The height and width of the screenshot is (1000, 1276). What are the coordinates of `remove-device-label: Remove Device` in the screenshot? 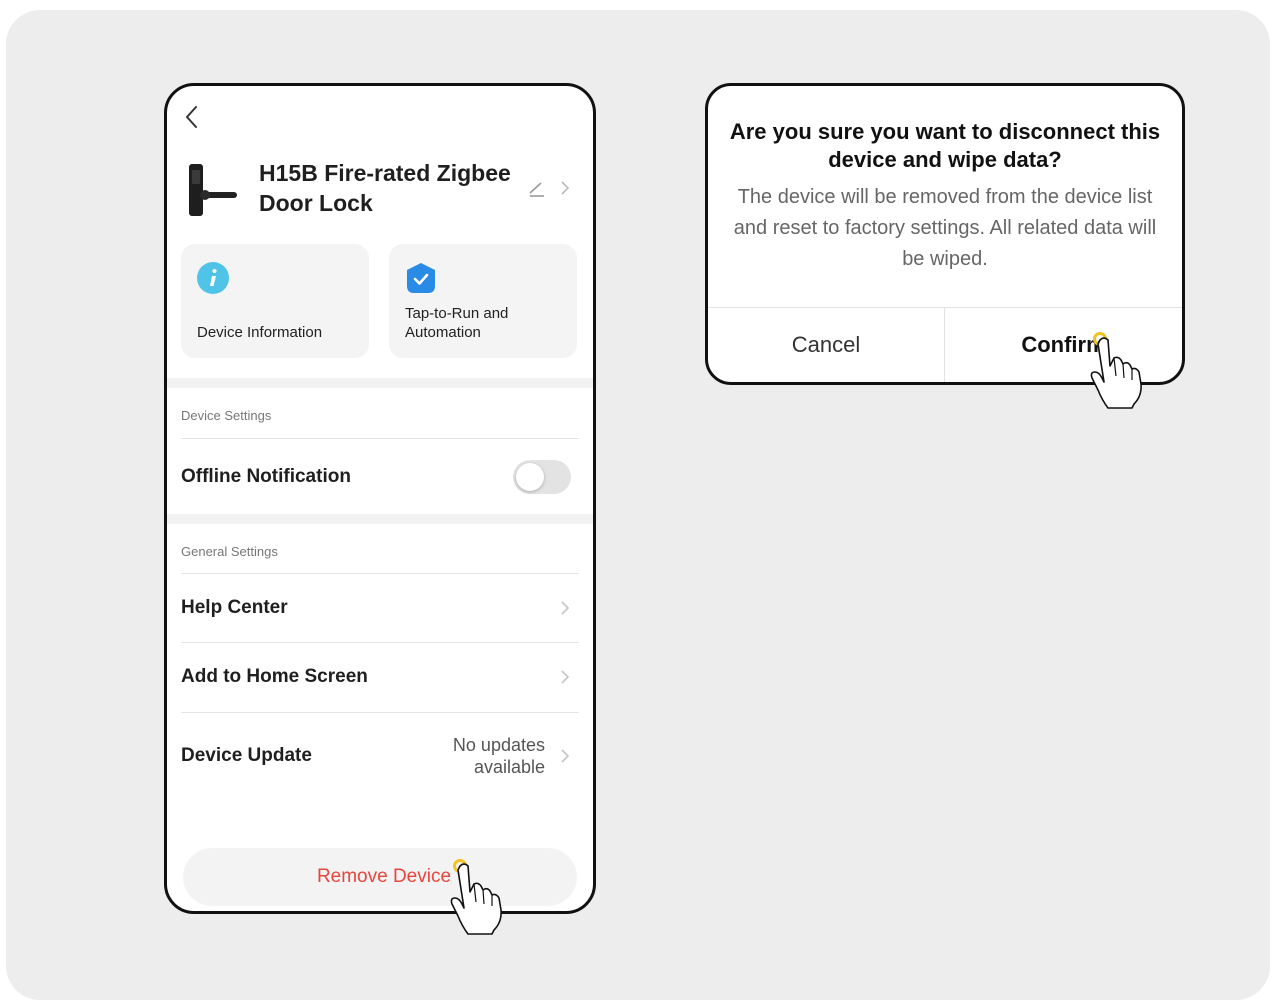 It's located at (384, 876).